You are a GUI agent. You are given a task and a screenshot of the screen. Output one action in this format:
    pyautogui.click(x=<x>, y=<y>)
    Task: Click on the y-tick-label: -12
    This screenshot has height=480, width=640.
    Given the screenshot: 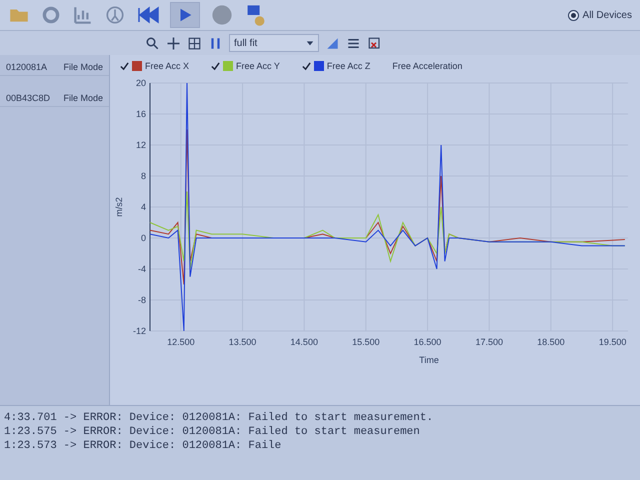 What is the action you would take?
    pyautogui.click(x=139, y=331)
    